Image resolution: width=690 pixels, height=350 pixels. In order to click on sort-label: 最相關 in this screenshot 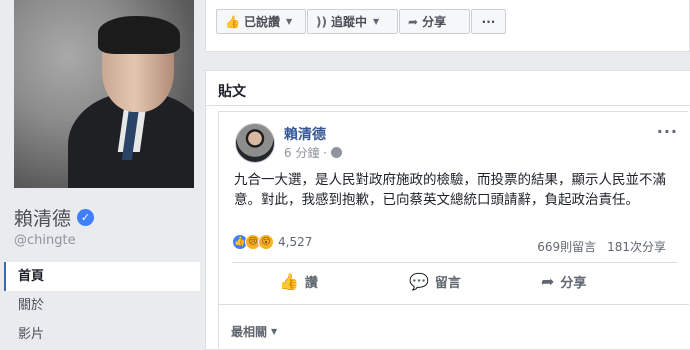, I will do `click(249, 332)`.